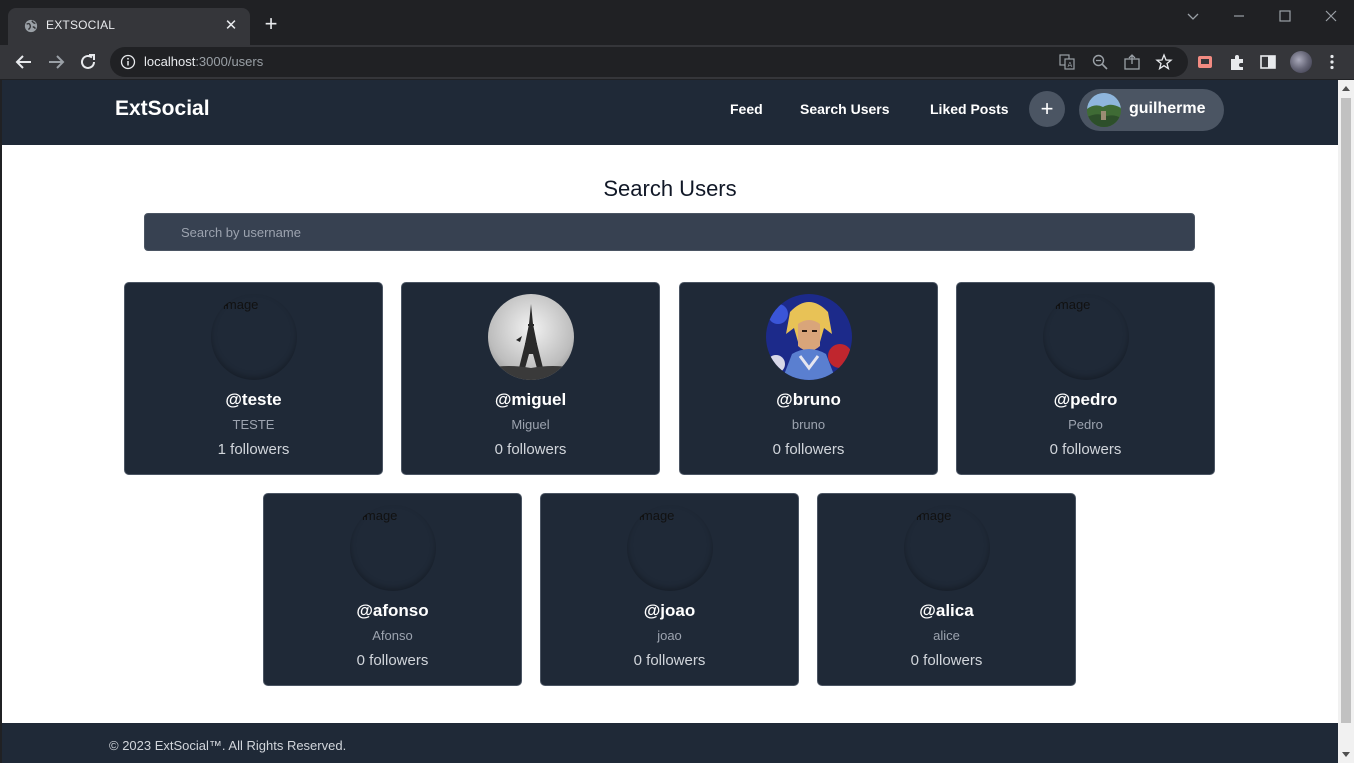  Describe the element at coordinates (746, 109) in the screenshot. I see `nav-feed-link: Feed` at that location.